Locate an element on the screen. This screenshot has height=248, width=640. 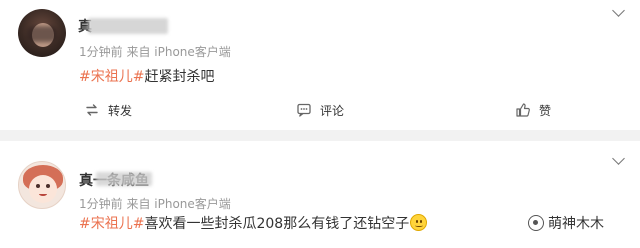
thumbs-up-icon is located at coordinates (523, 110).